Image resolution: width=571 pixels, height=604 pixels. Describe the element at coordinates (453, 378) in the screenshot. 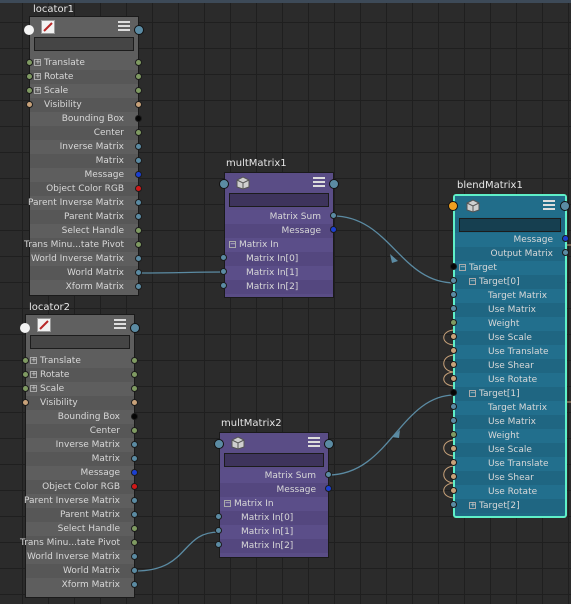

I see `blendmatrix1-t0-userotate-plug` at that location.